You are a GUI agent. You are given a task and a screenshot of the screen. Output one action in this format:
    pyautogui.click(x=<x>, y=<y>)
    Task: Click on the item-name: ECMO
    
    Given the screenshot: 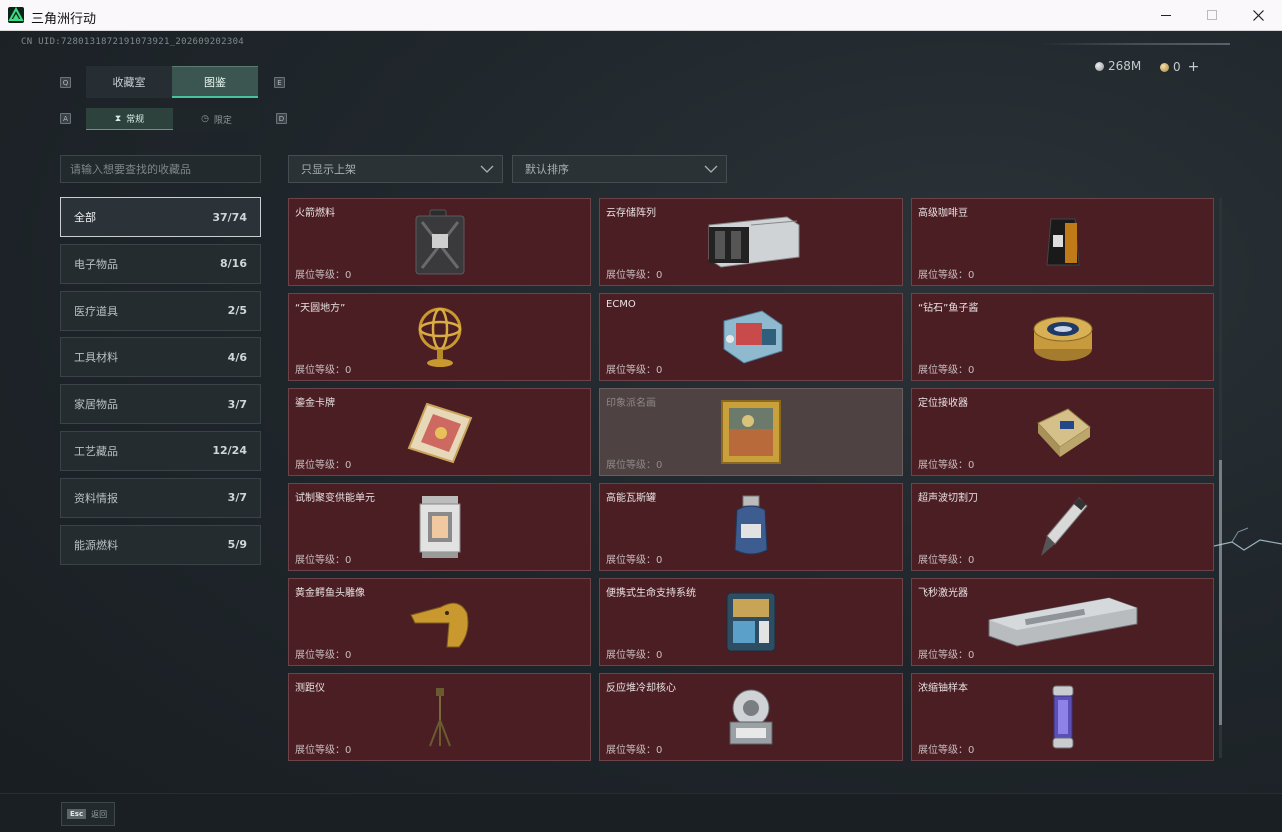 What is the action you would take?
    pyautogui.click(x=621, y=304)
    